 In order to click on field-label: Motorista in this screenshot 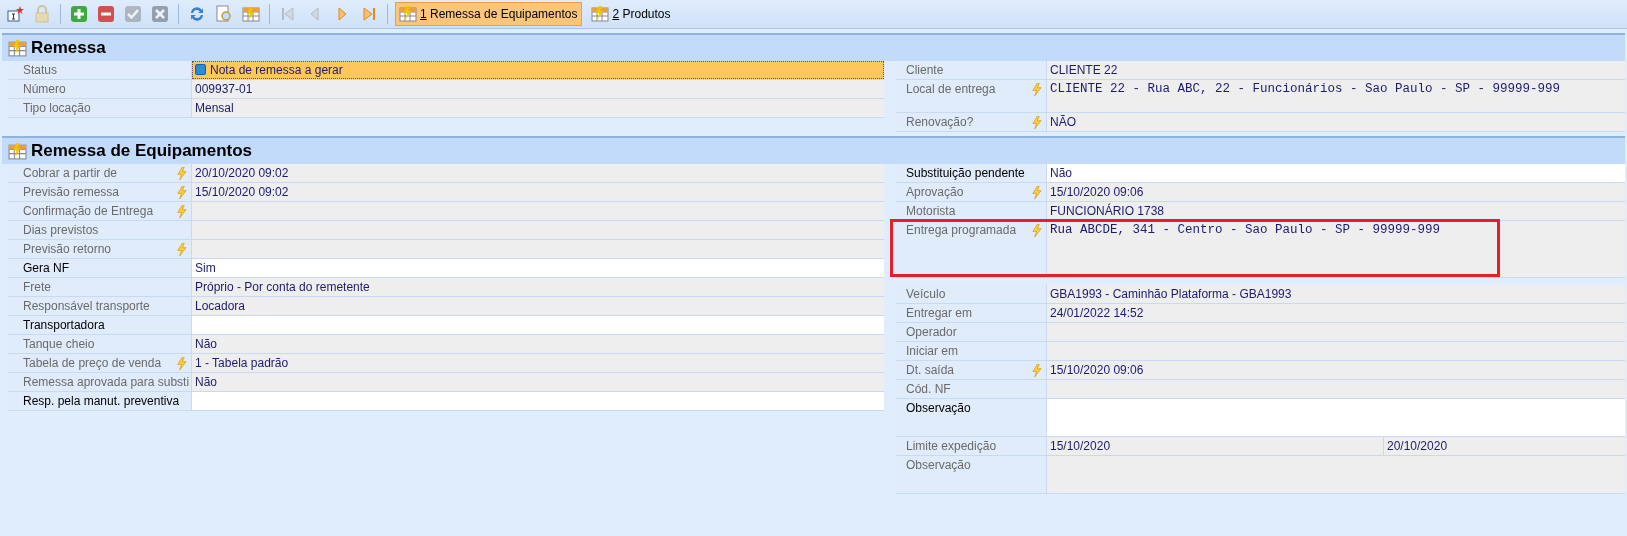, I will do `click(931, 211)`.